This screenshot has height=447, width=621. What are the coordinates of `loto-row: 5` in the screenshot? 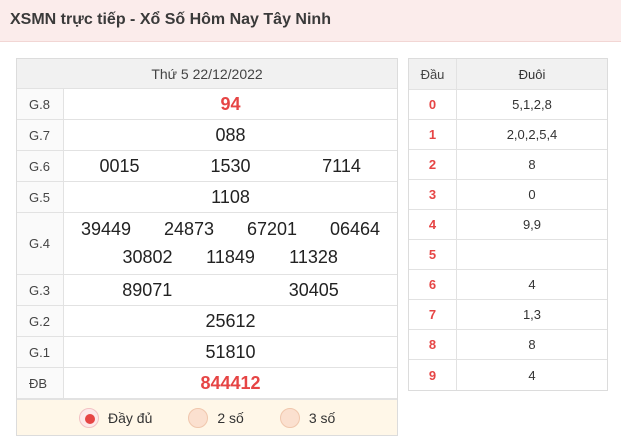 It's located at (508, 255).